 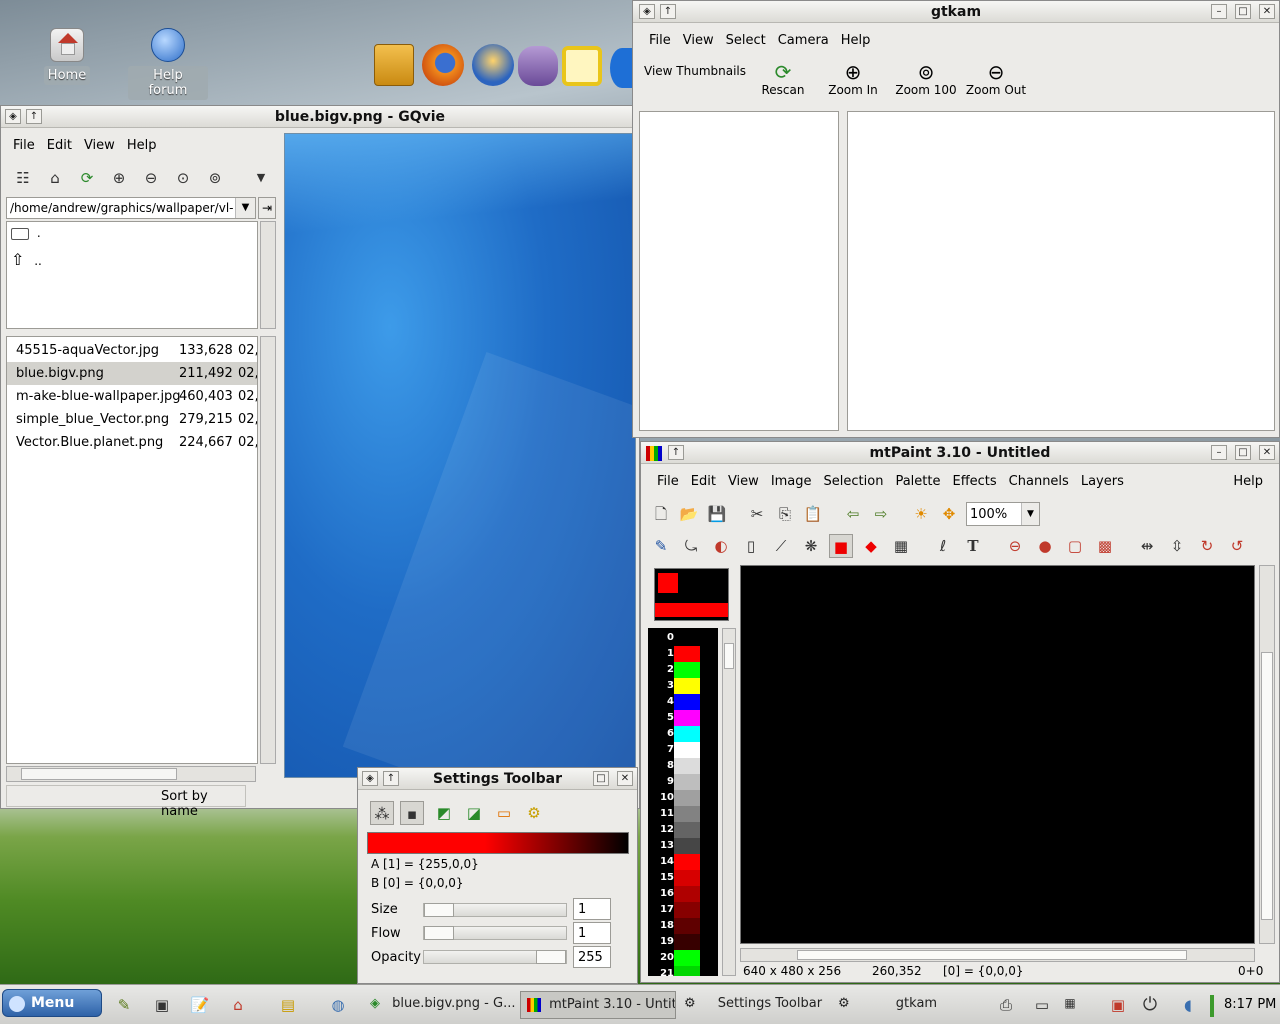 I want to click on continuous-mode-icon: ⁂, so click(x=382, y=813).